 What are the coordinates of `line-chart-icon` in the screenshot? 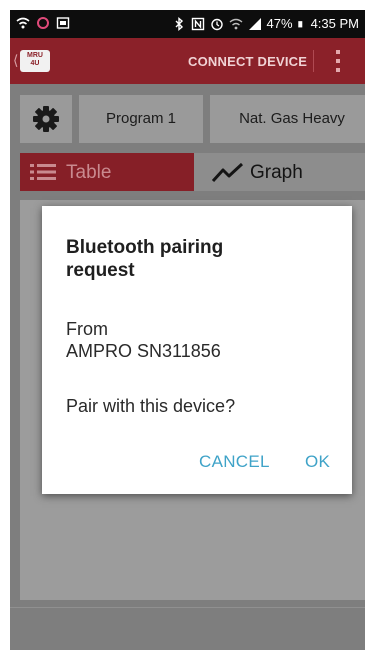 It's located at (228, 173).